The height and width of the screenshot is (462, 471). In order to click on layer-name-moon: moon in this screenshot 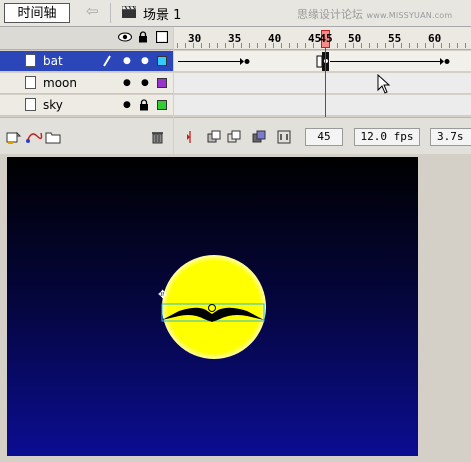, I will do `click(60, 83)`.